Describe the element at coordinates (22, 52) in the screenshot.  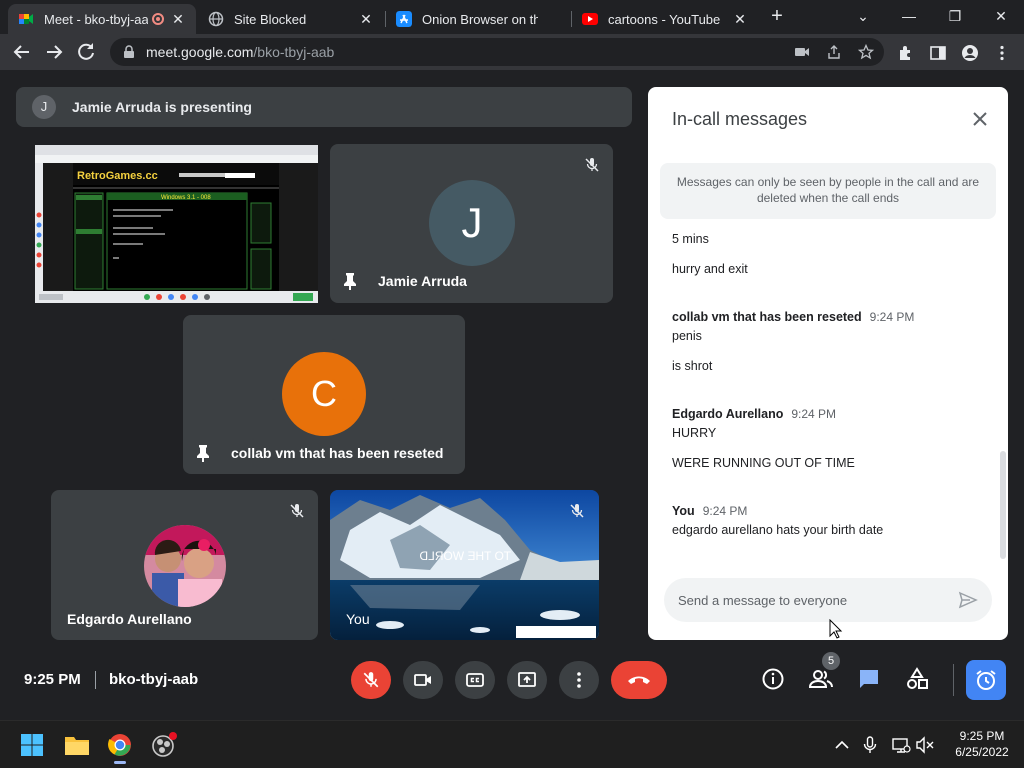
I see `back-icon` at that location.